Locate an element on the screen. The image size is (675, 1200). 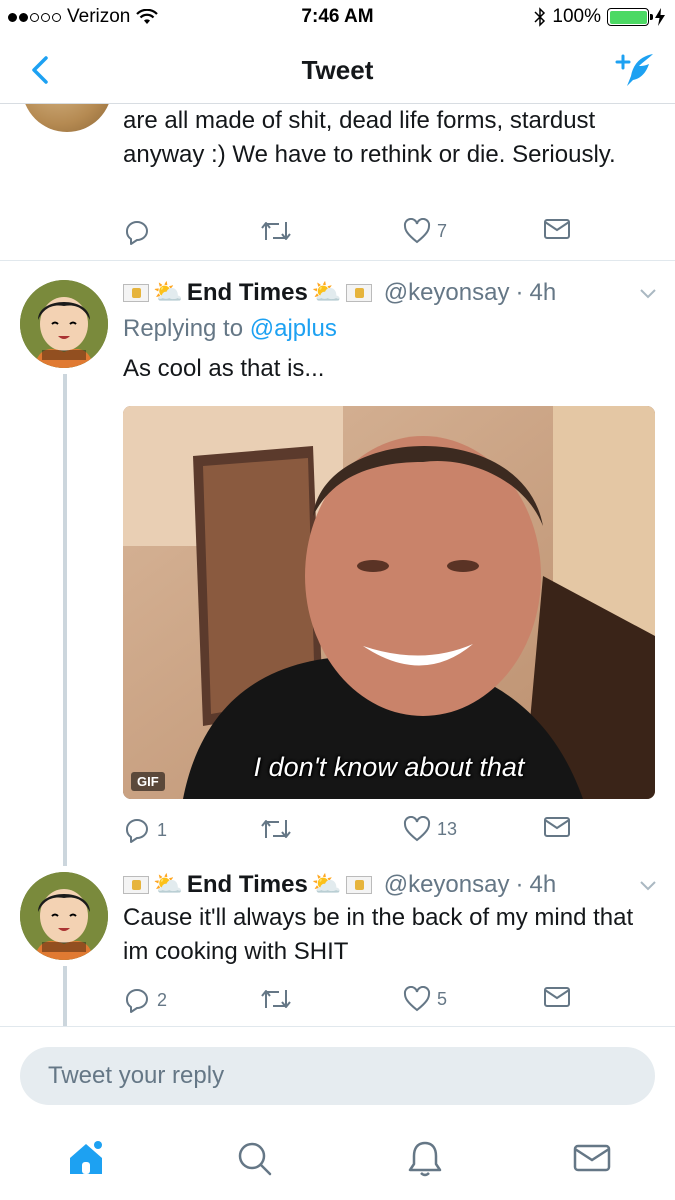
replying-to-handle: @ajplus is located at coordinates (293, 328).